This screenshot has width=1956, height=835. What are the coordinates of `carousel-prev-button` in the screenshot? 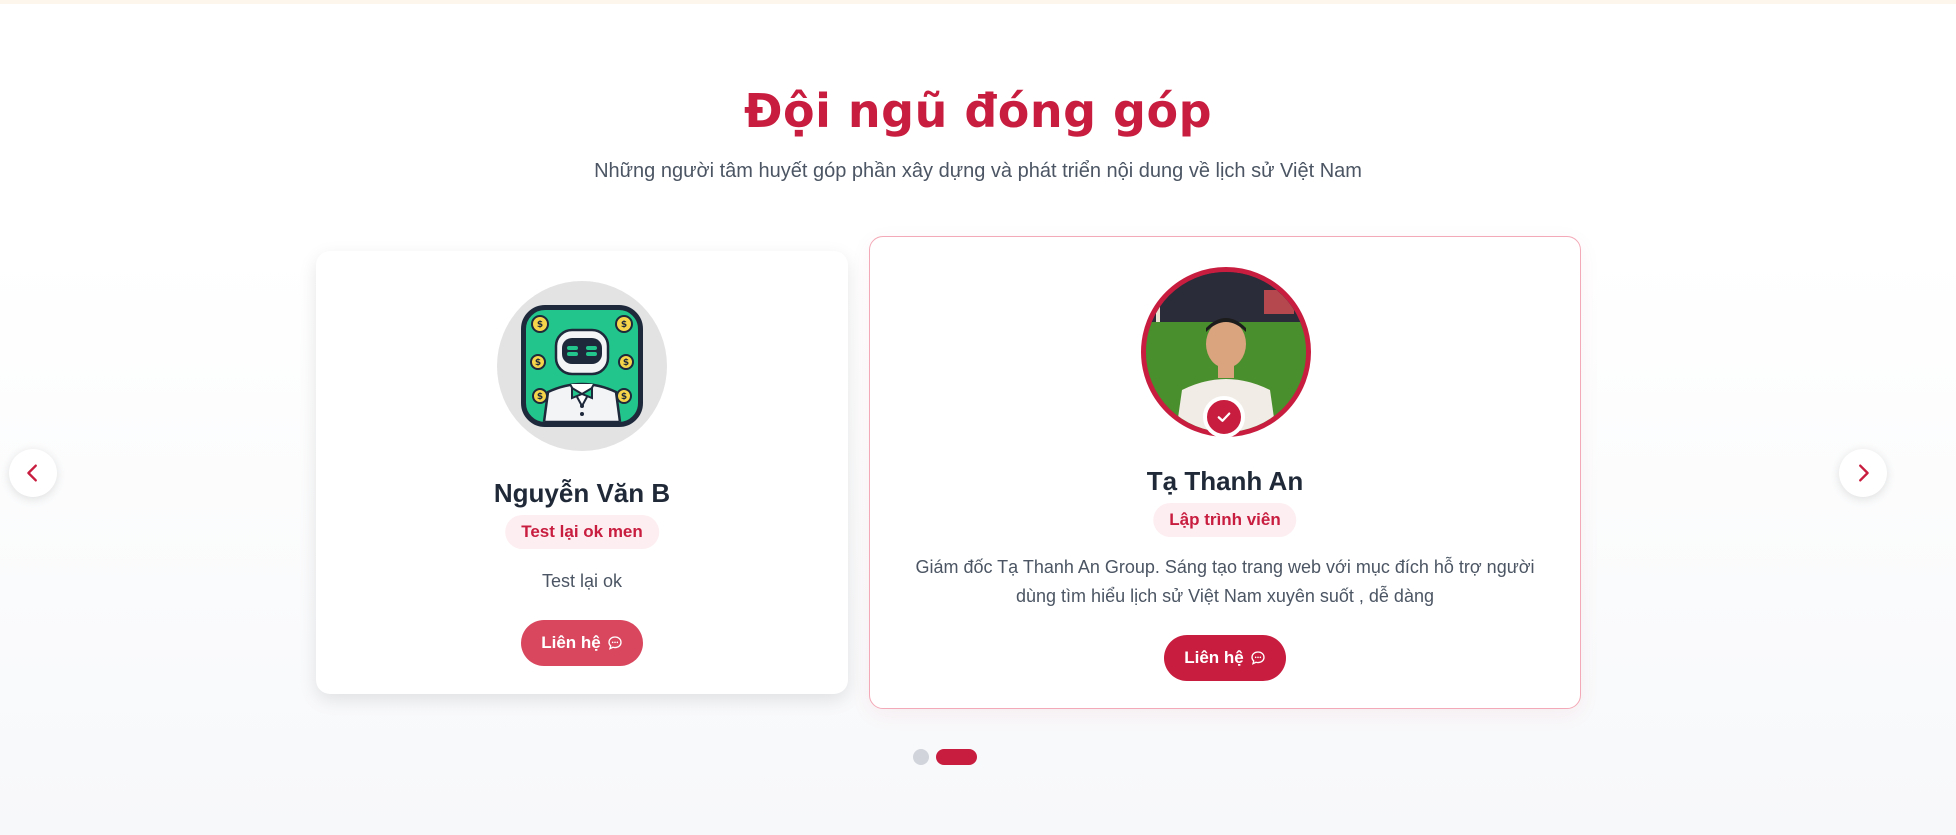 It's located at (33, 473).